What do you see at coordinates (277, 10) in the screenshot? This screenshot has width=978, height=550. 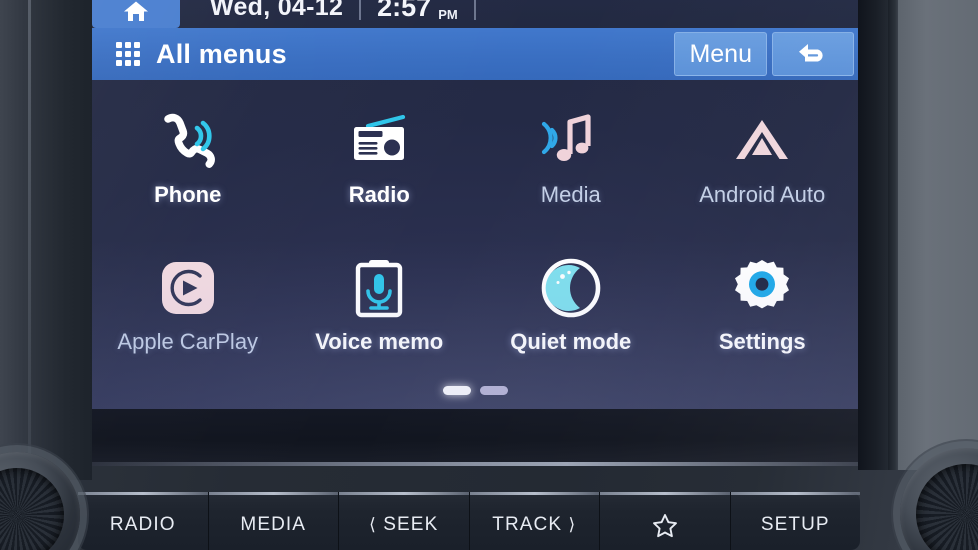 I see `status-date: Wed, 04-12` at bounding box center [277, 10].